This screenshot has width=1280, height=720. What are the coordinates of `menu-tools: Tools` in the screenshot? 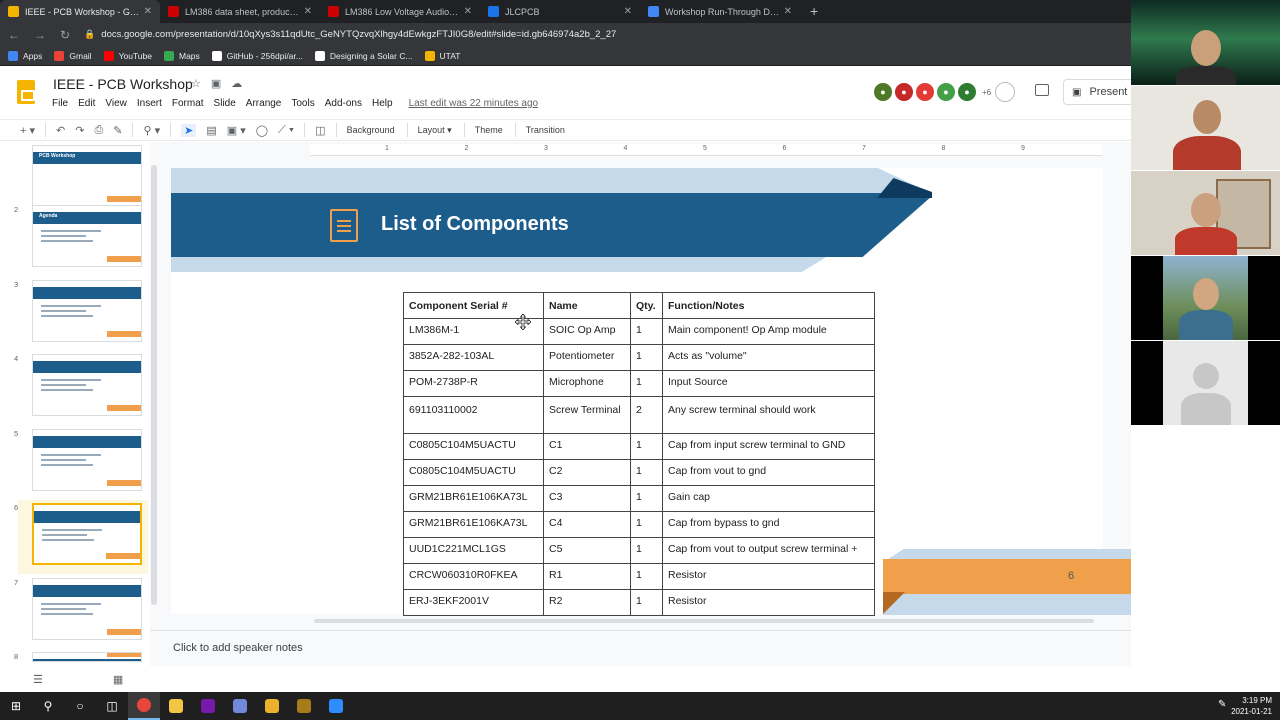 It's located at (302, 103).